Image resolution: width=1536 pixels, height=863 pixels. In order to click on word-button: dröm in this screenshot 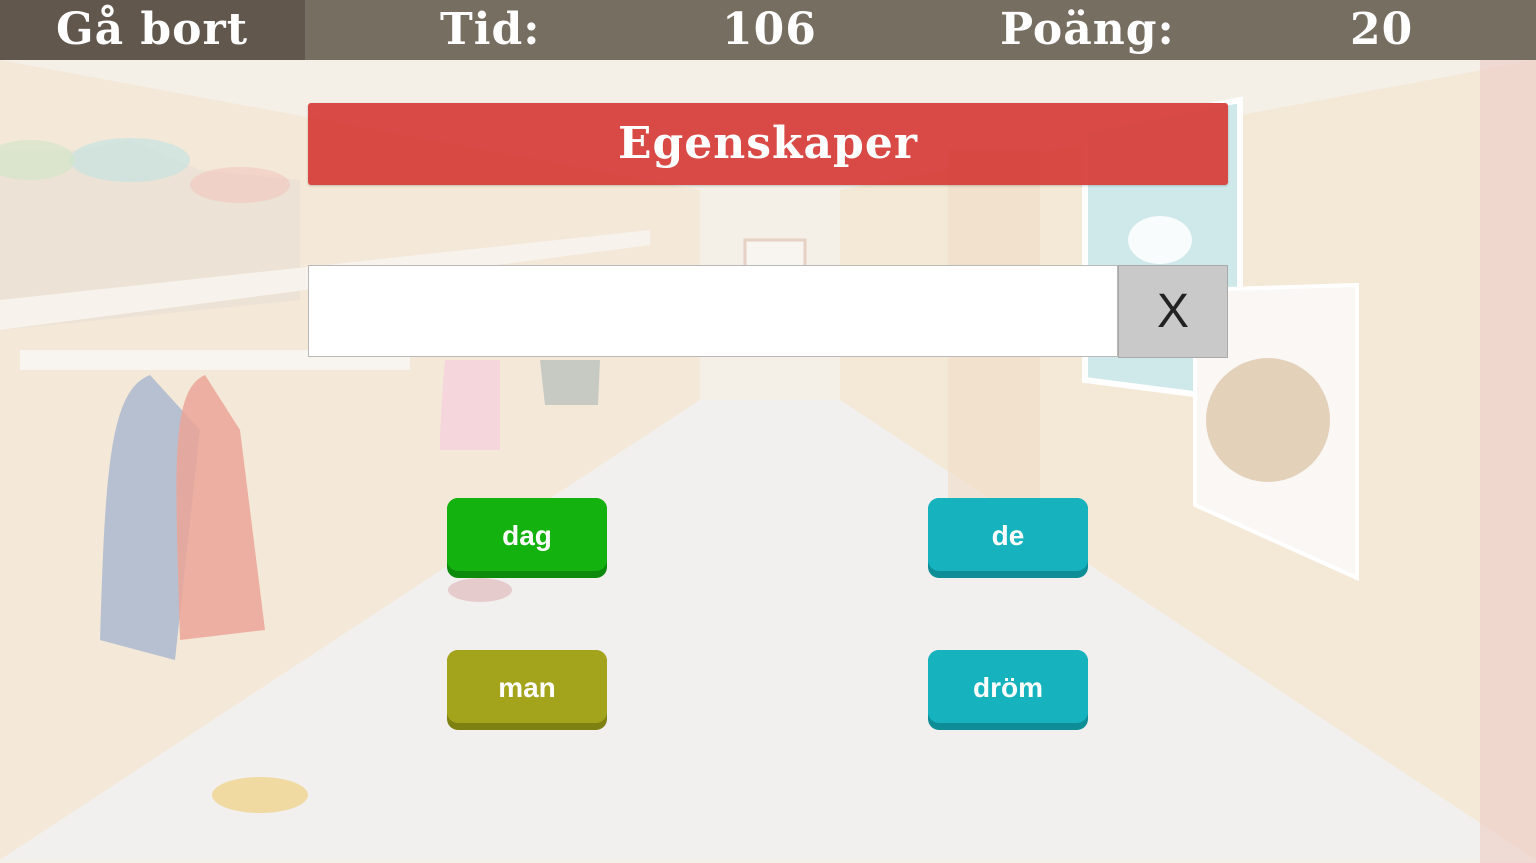, I will do `click(1008, 690)`.